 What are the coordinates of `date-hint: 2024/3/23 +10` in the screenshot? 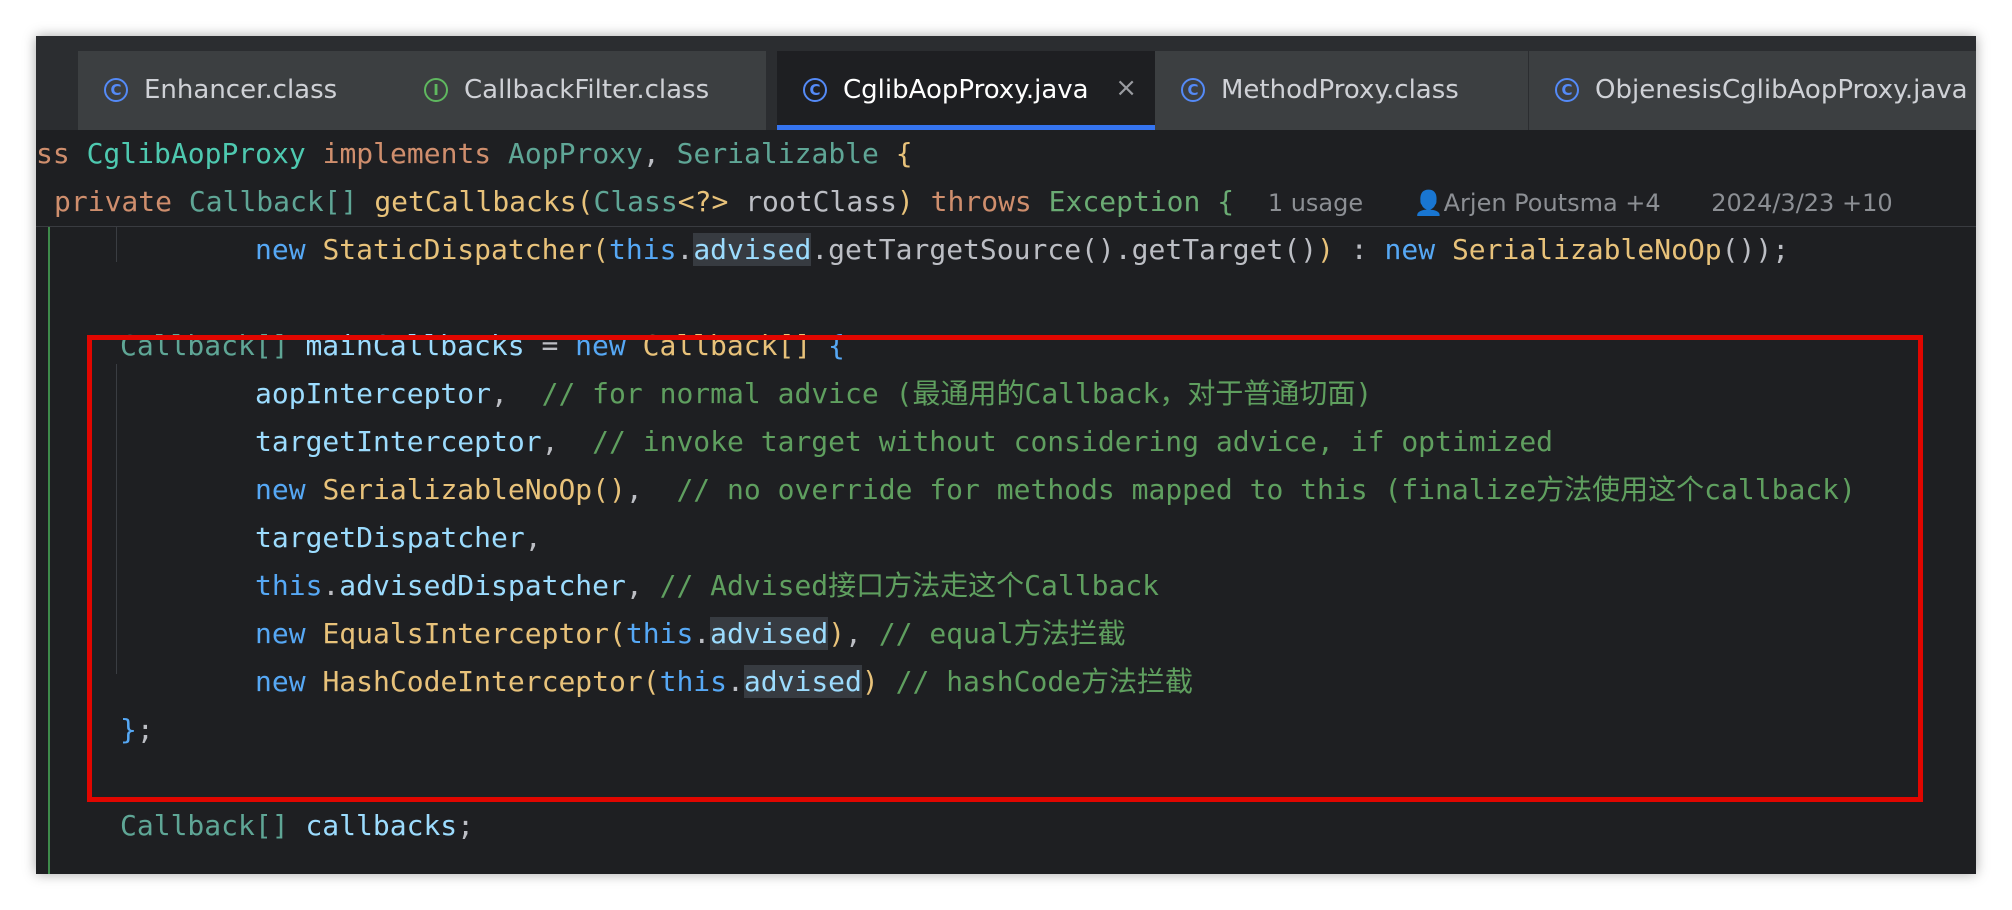 It's located at (1802, 203).